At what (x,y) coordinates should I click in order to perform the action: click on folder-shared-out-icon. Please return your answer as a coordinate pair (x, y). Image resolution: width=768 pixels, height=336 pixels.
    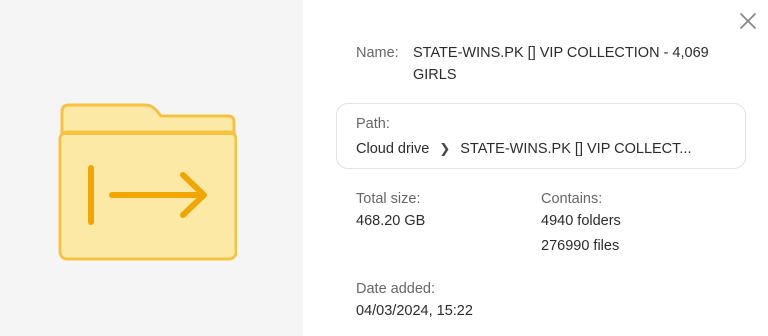
    Looking at the image, I should click on (147, 182).